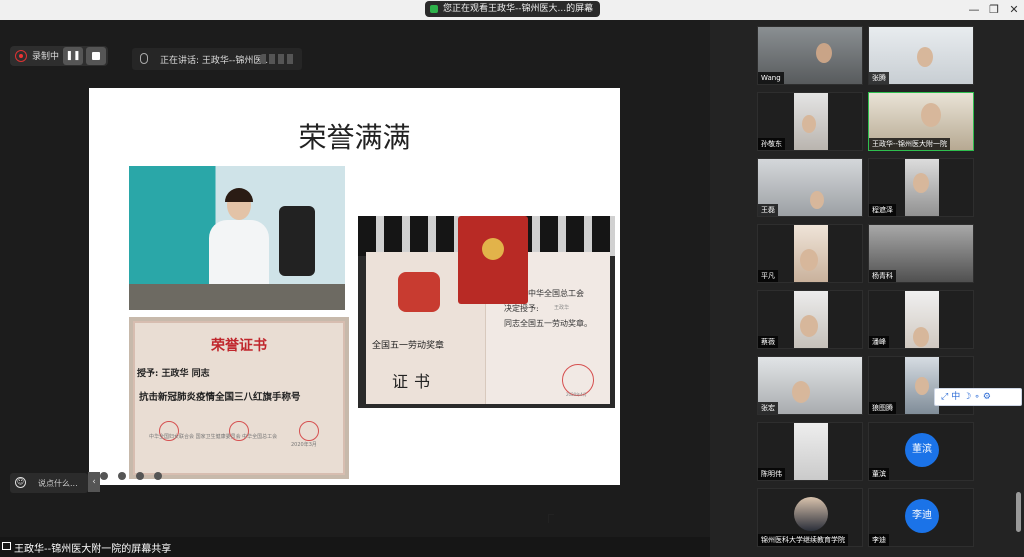 The height and width of the screenshot is (557, 1024). Describe the element at coordinates (220, 397) in the screenshot. I see `certificate-honor: 抗击新冠肺炎疫情全国三八红旗手称号` at that location.